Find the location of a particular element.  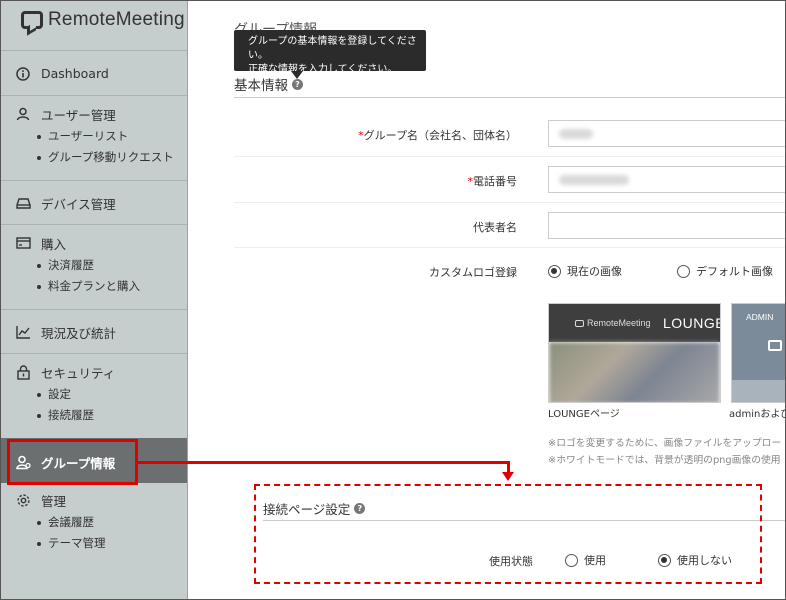

app-logo: RemoteMeeting is located at coordinates (103, 20).